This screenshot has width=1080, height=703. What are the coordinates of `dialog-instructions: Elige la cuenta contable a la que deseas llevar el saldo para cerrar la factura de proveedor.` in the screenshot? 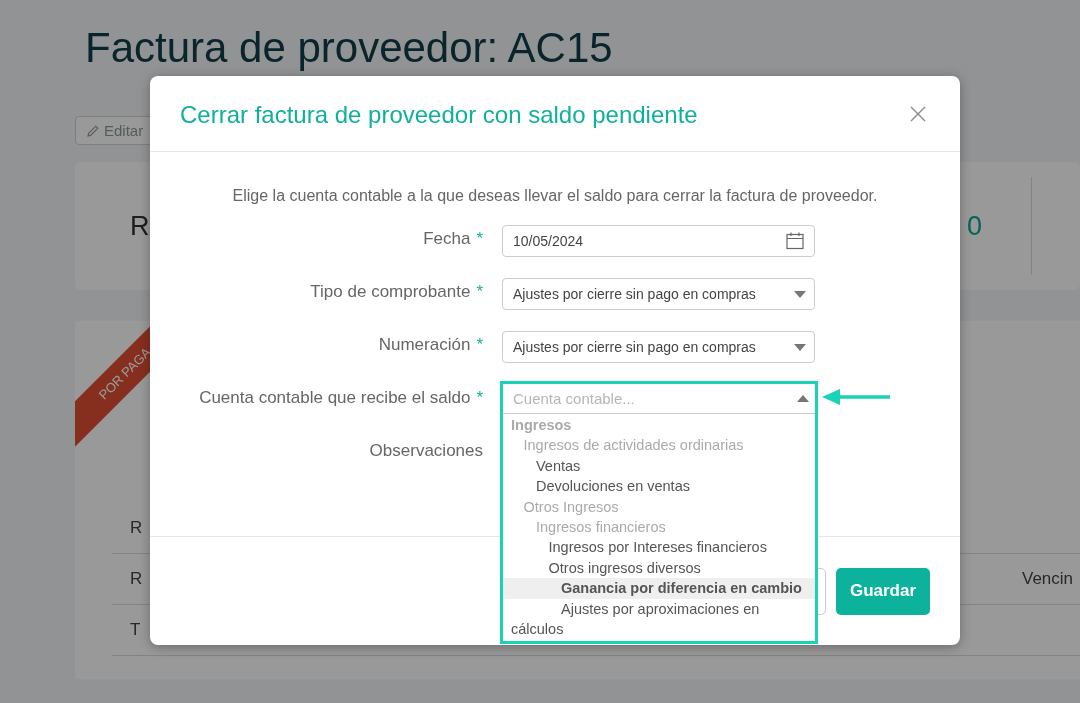 It's located at (555, 196).